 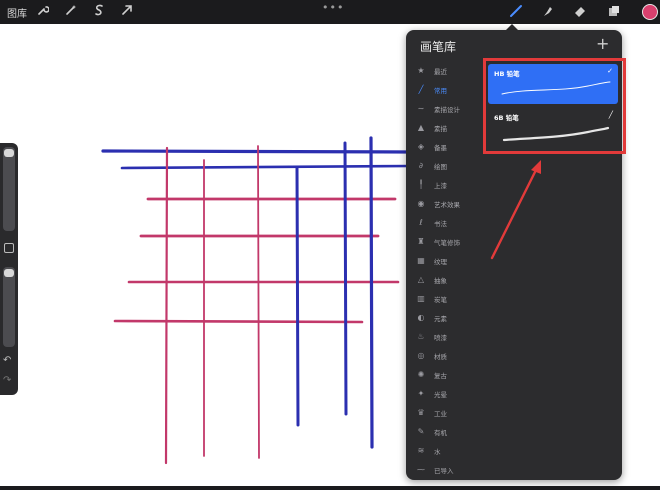 What do you see at coordinates (127, 12) in the screenshot?
I see `transform-arrow-icon` at bounding box center [127, 12].